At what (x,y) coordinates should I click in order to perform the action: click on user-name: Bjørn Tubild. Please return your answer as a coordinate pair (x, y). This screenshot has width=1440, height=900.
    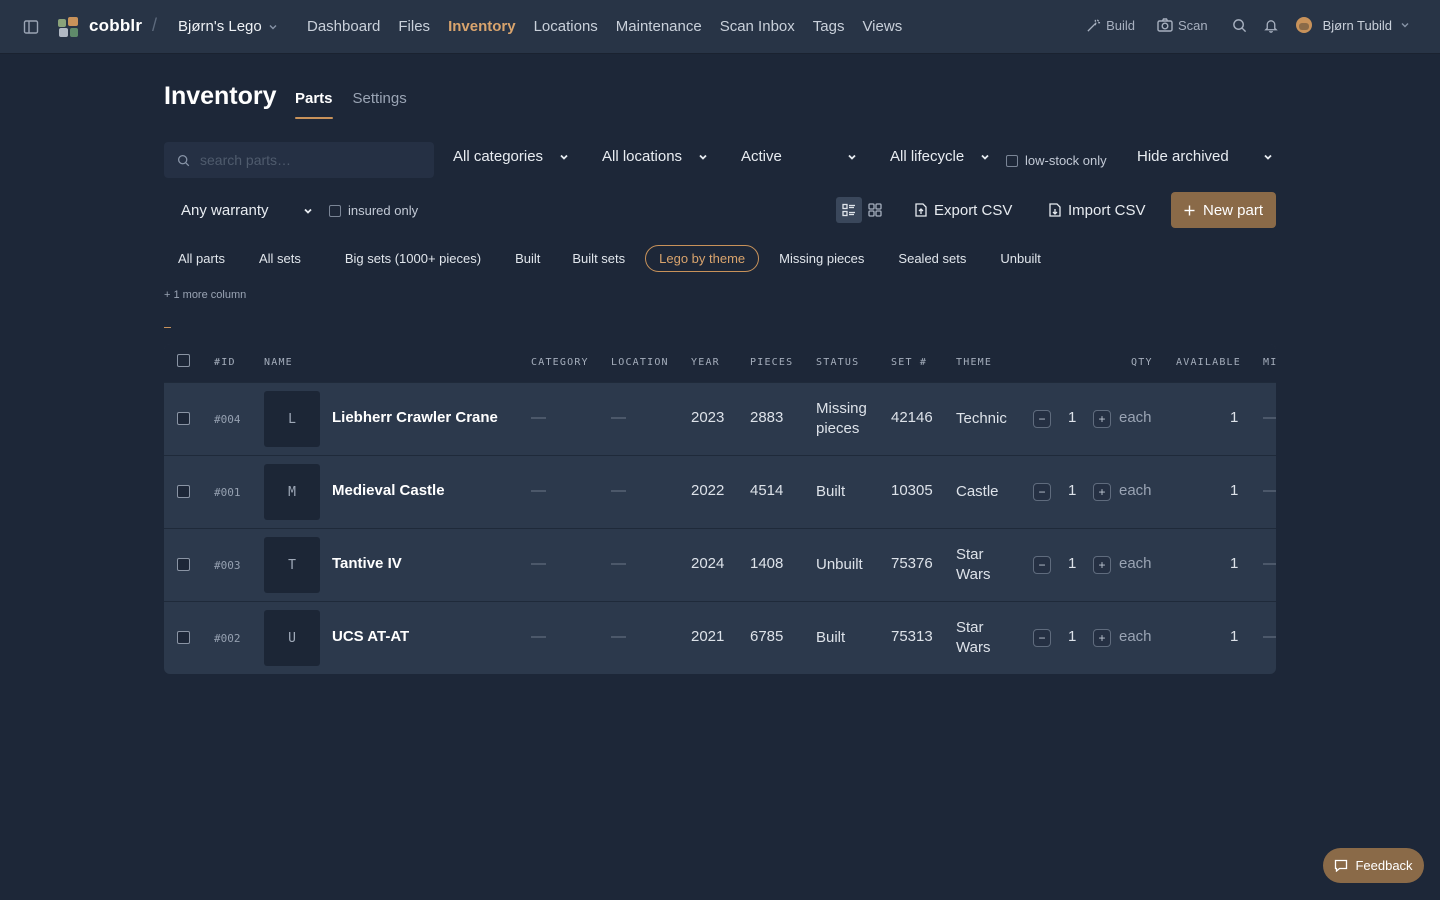
    Looking at the image, I should click on (1357, 25).